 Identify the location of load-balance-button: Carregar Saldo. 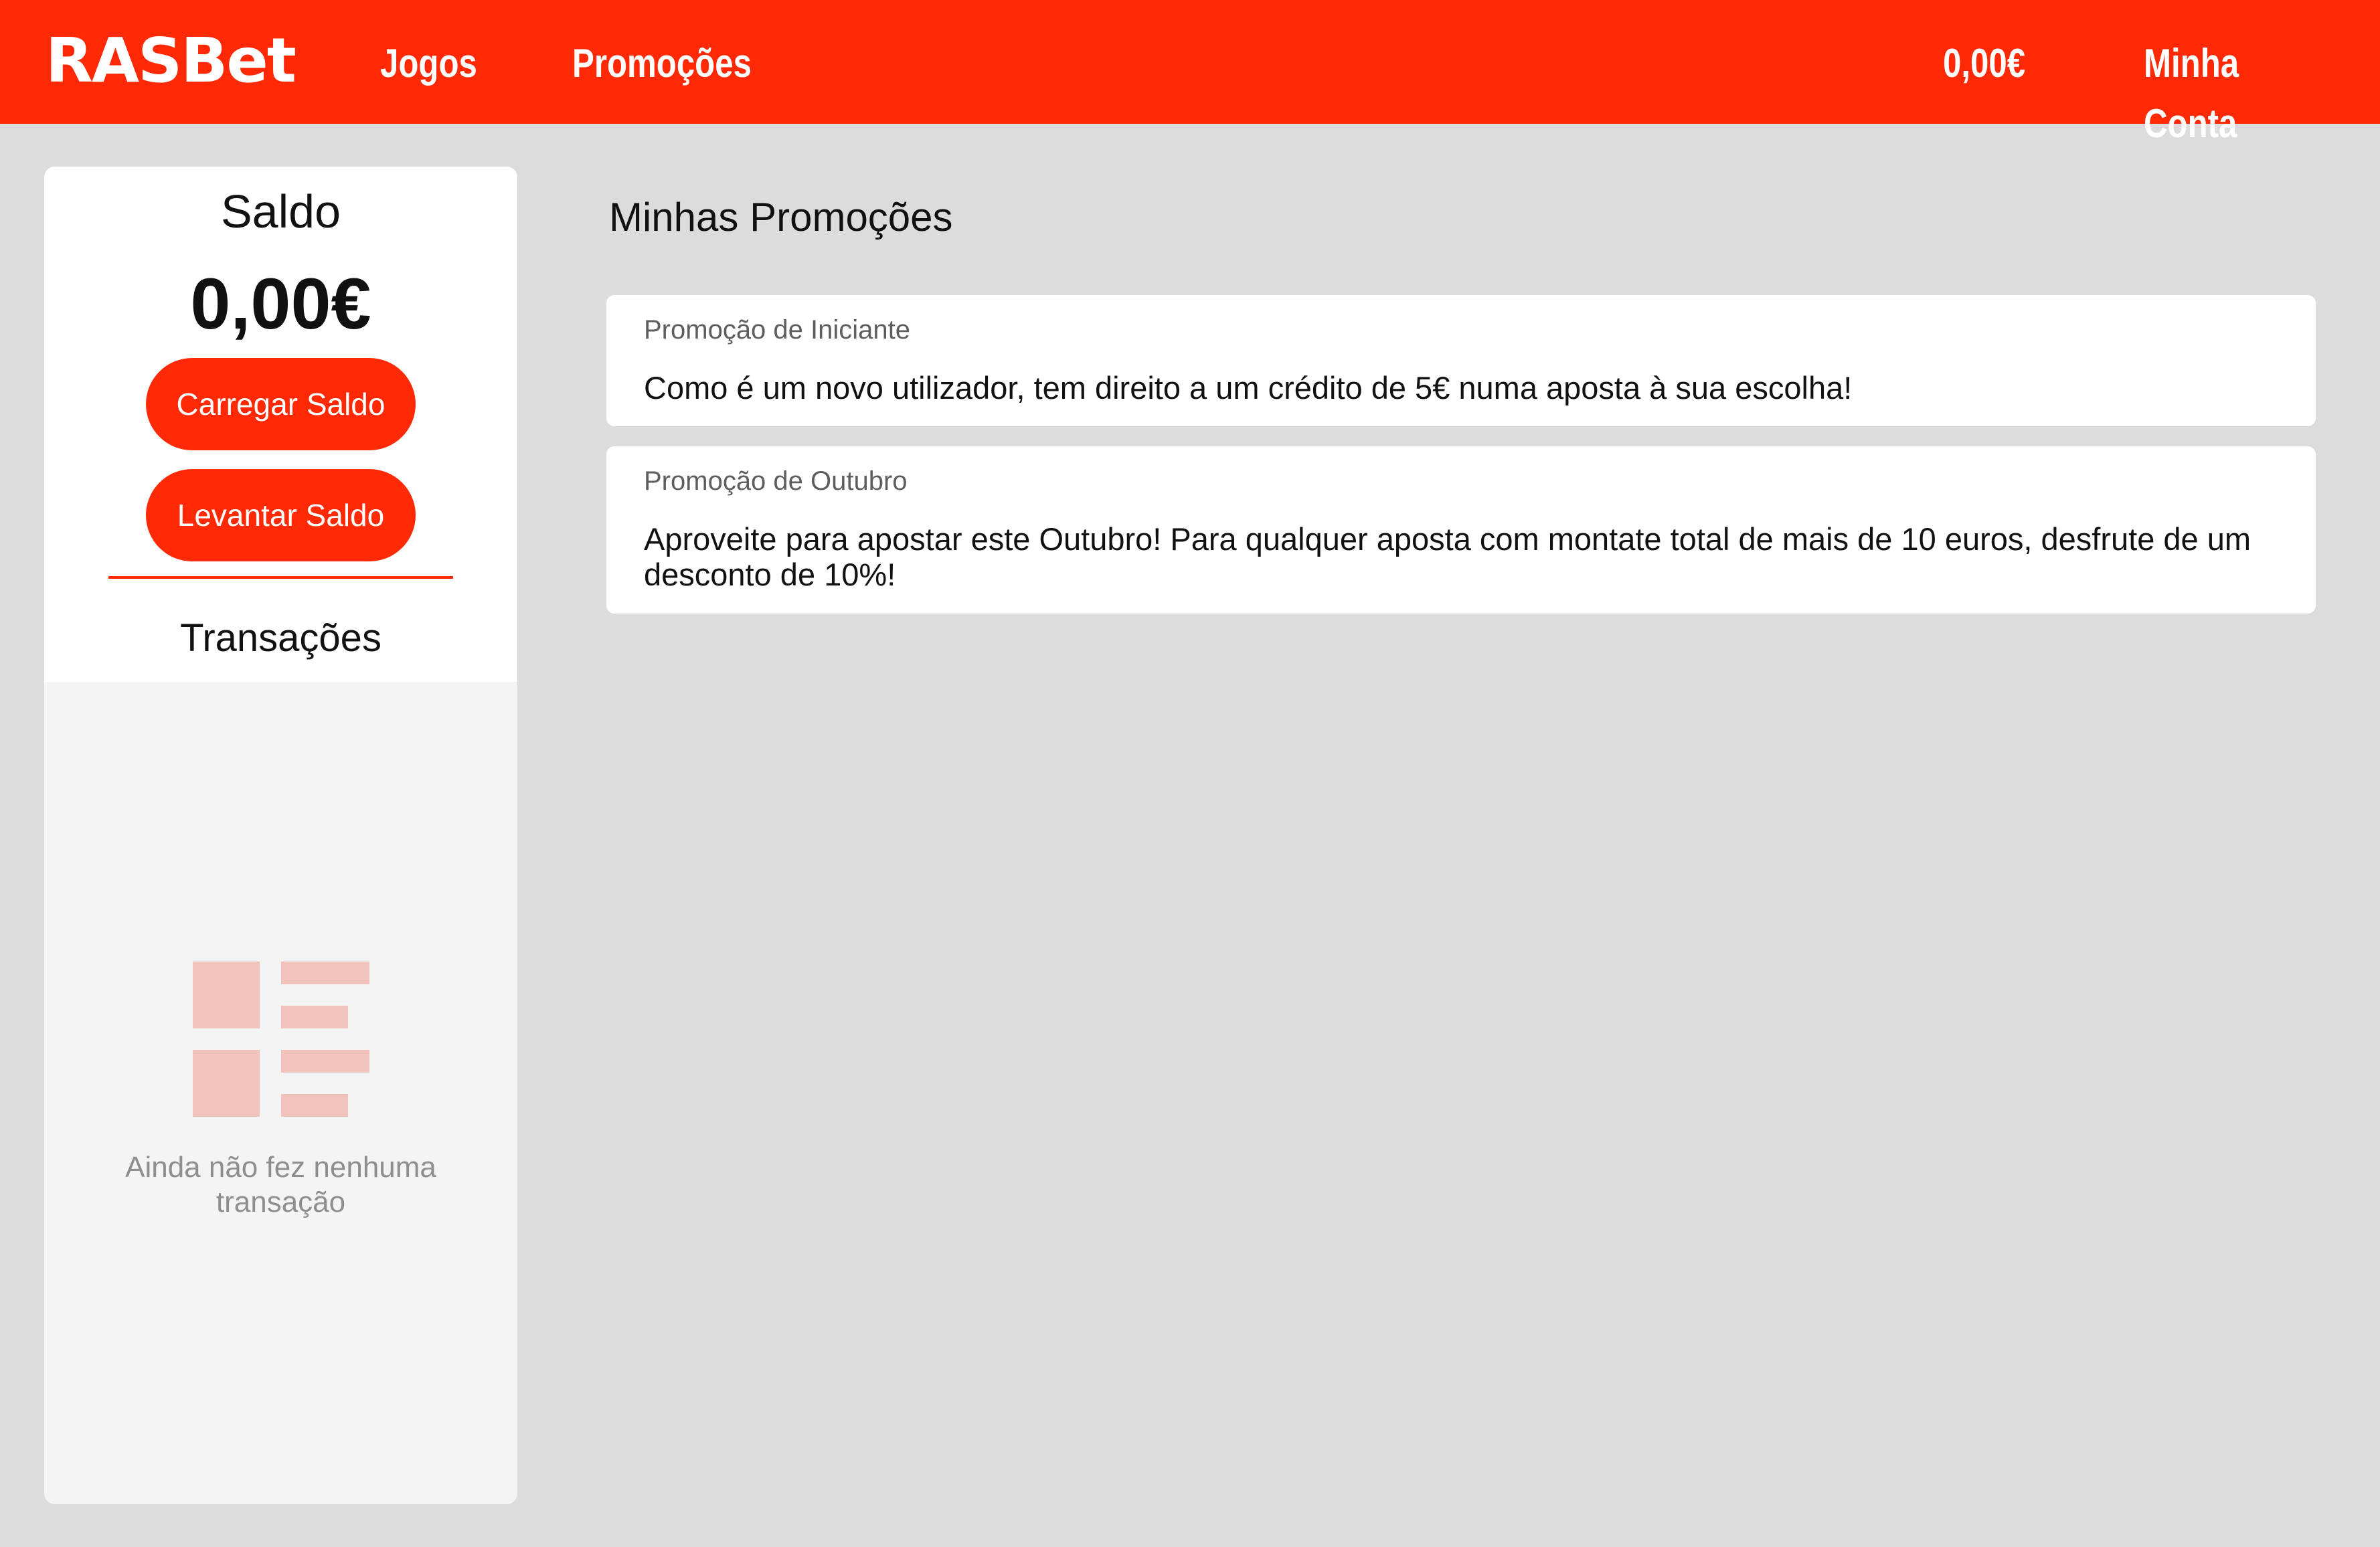
(281, 404).